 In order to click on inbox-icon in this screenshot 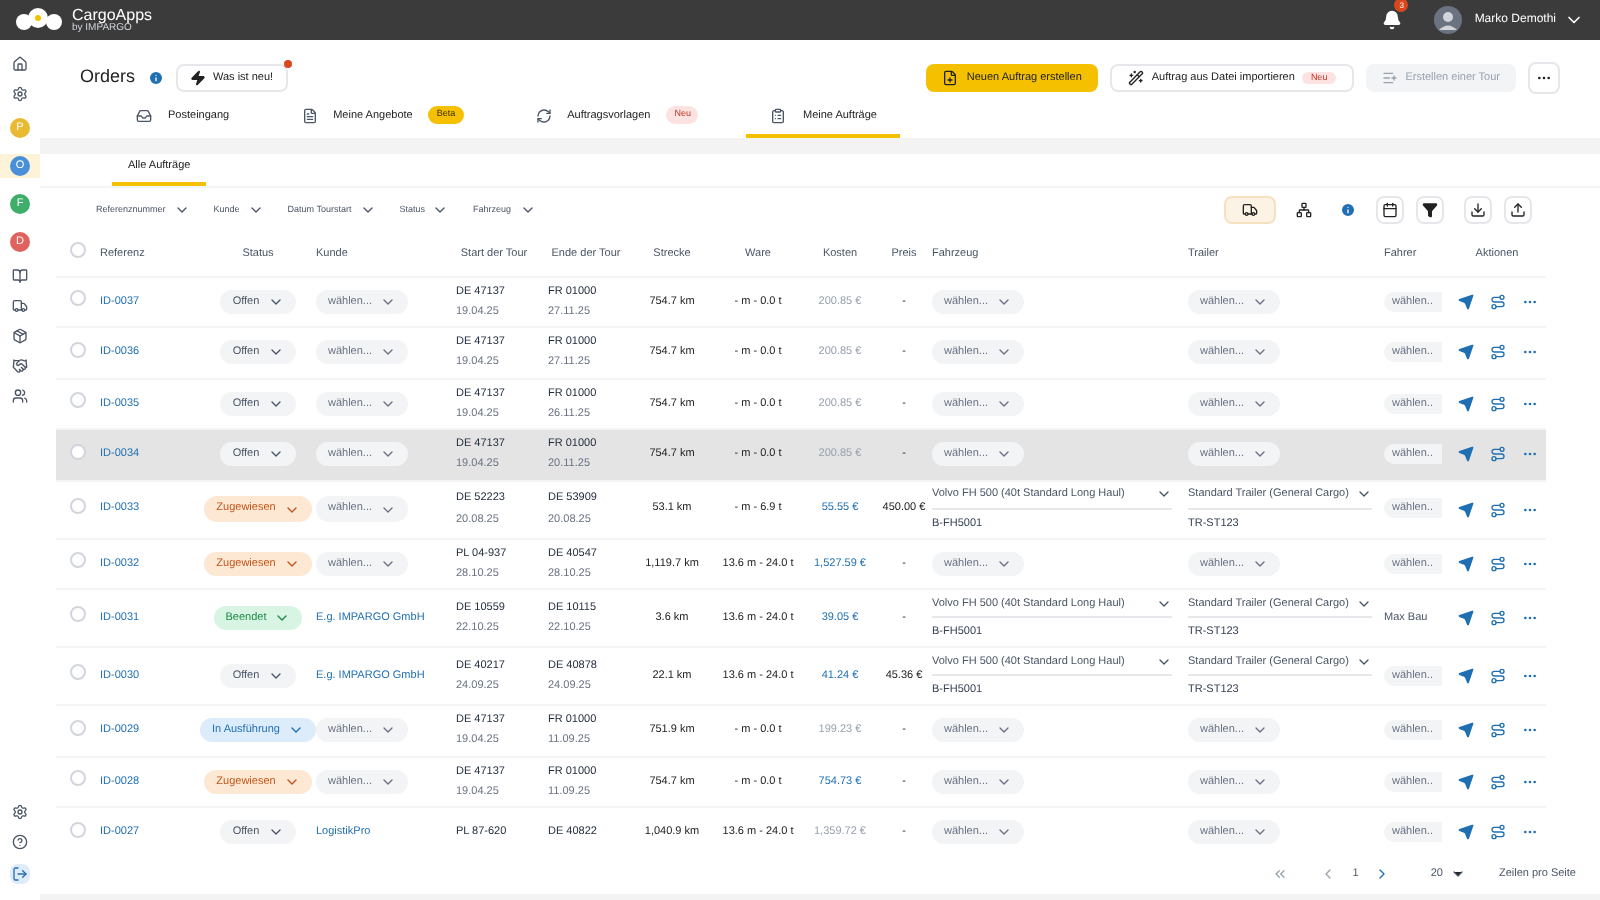, I will do `click(144, 115)`.